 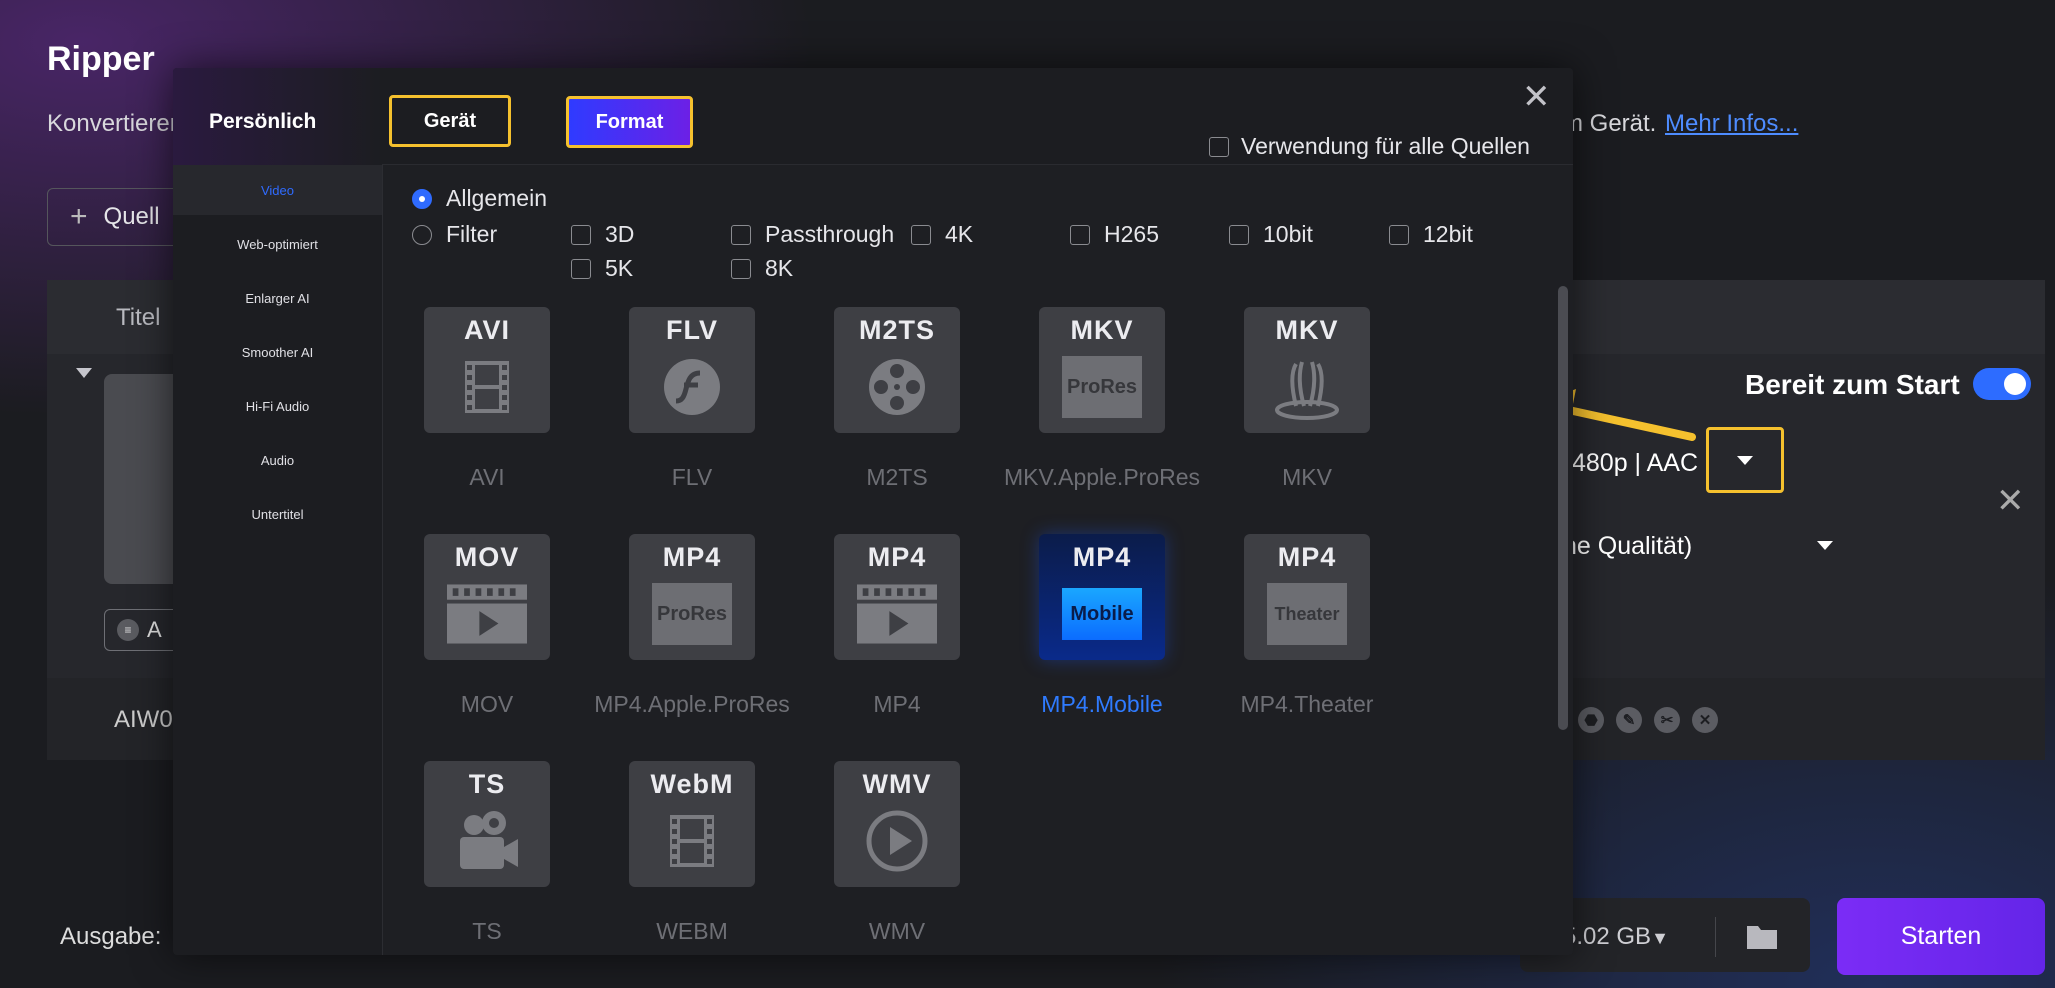 I want to click on filter-h265: H265, so click(x=1114, y=234).